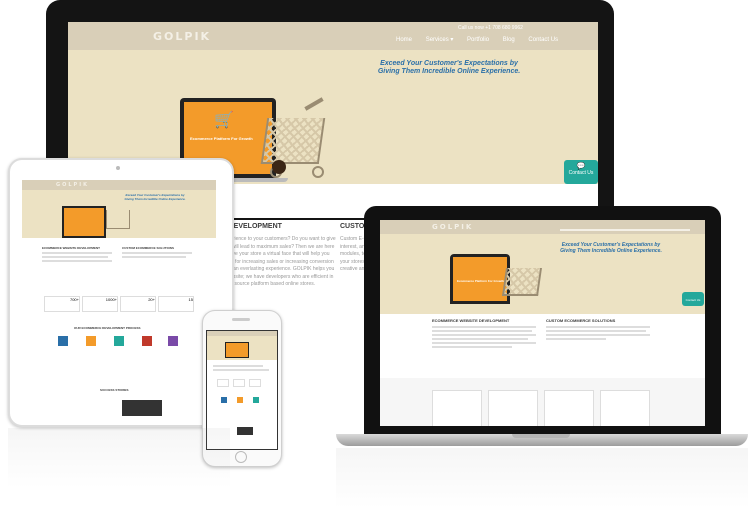  Describe the element at coordinates (490, 28) in the screenshot. I see `header-phone: Call us now +1 708 680 9962` at that location.